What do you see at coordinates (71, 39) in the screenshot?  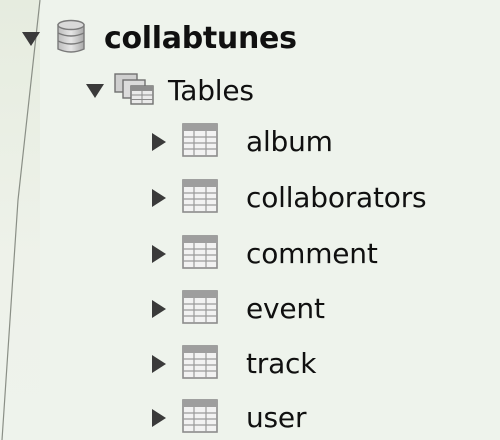 I see `database-icon` at bounding box center [71, 39].